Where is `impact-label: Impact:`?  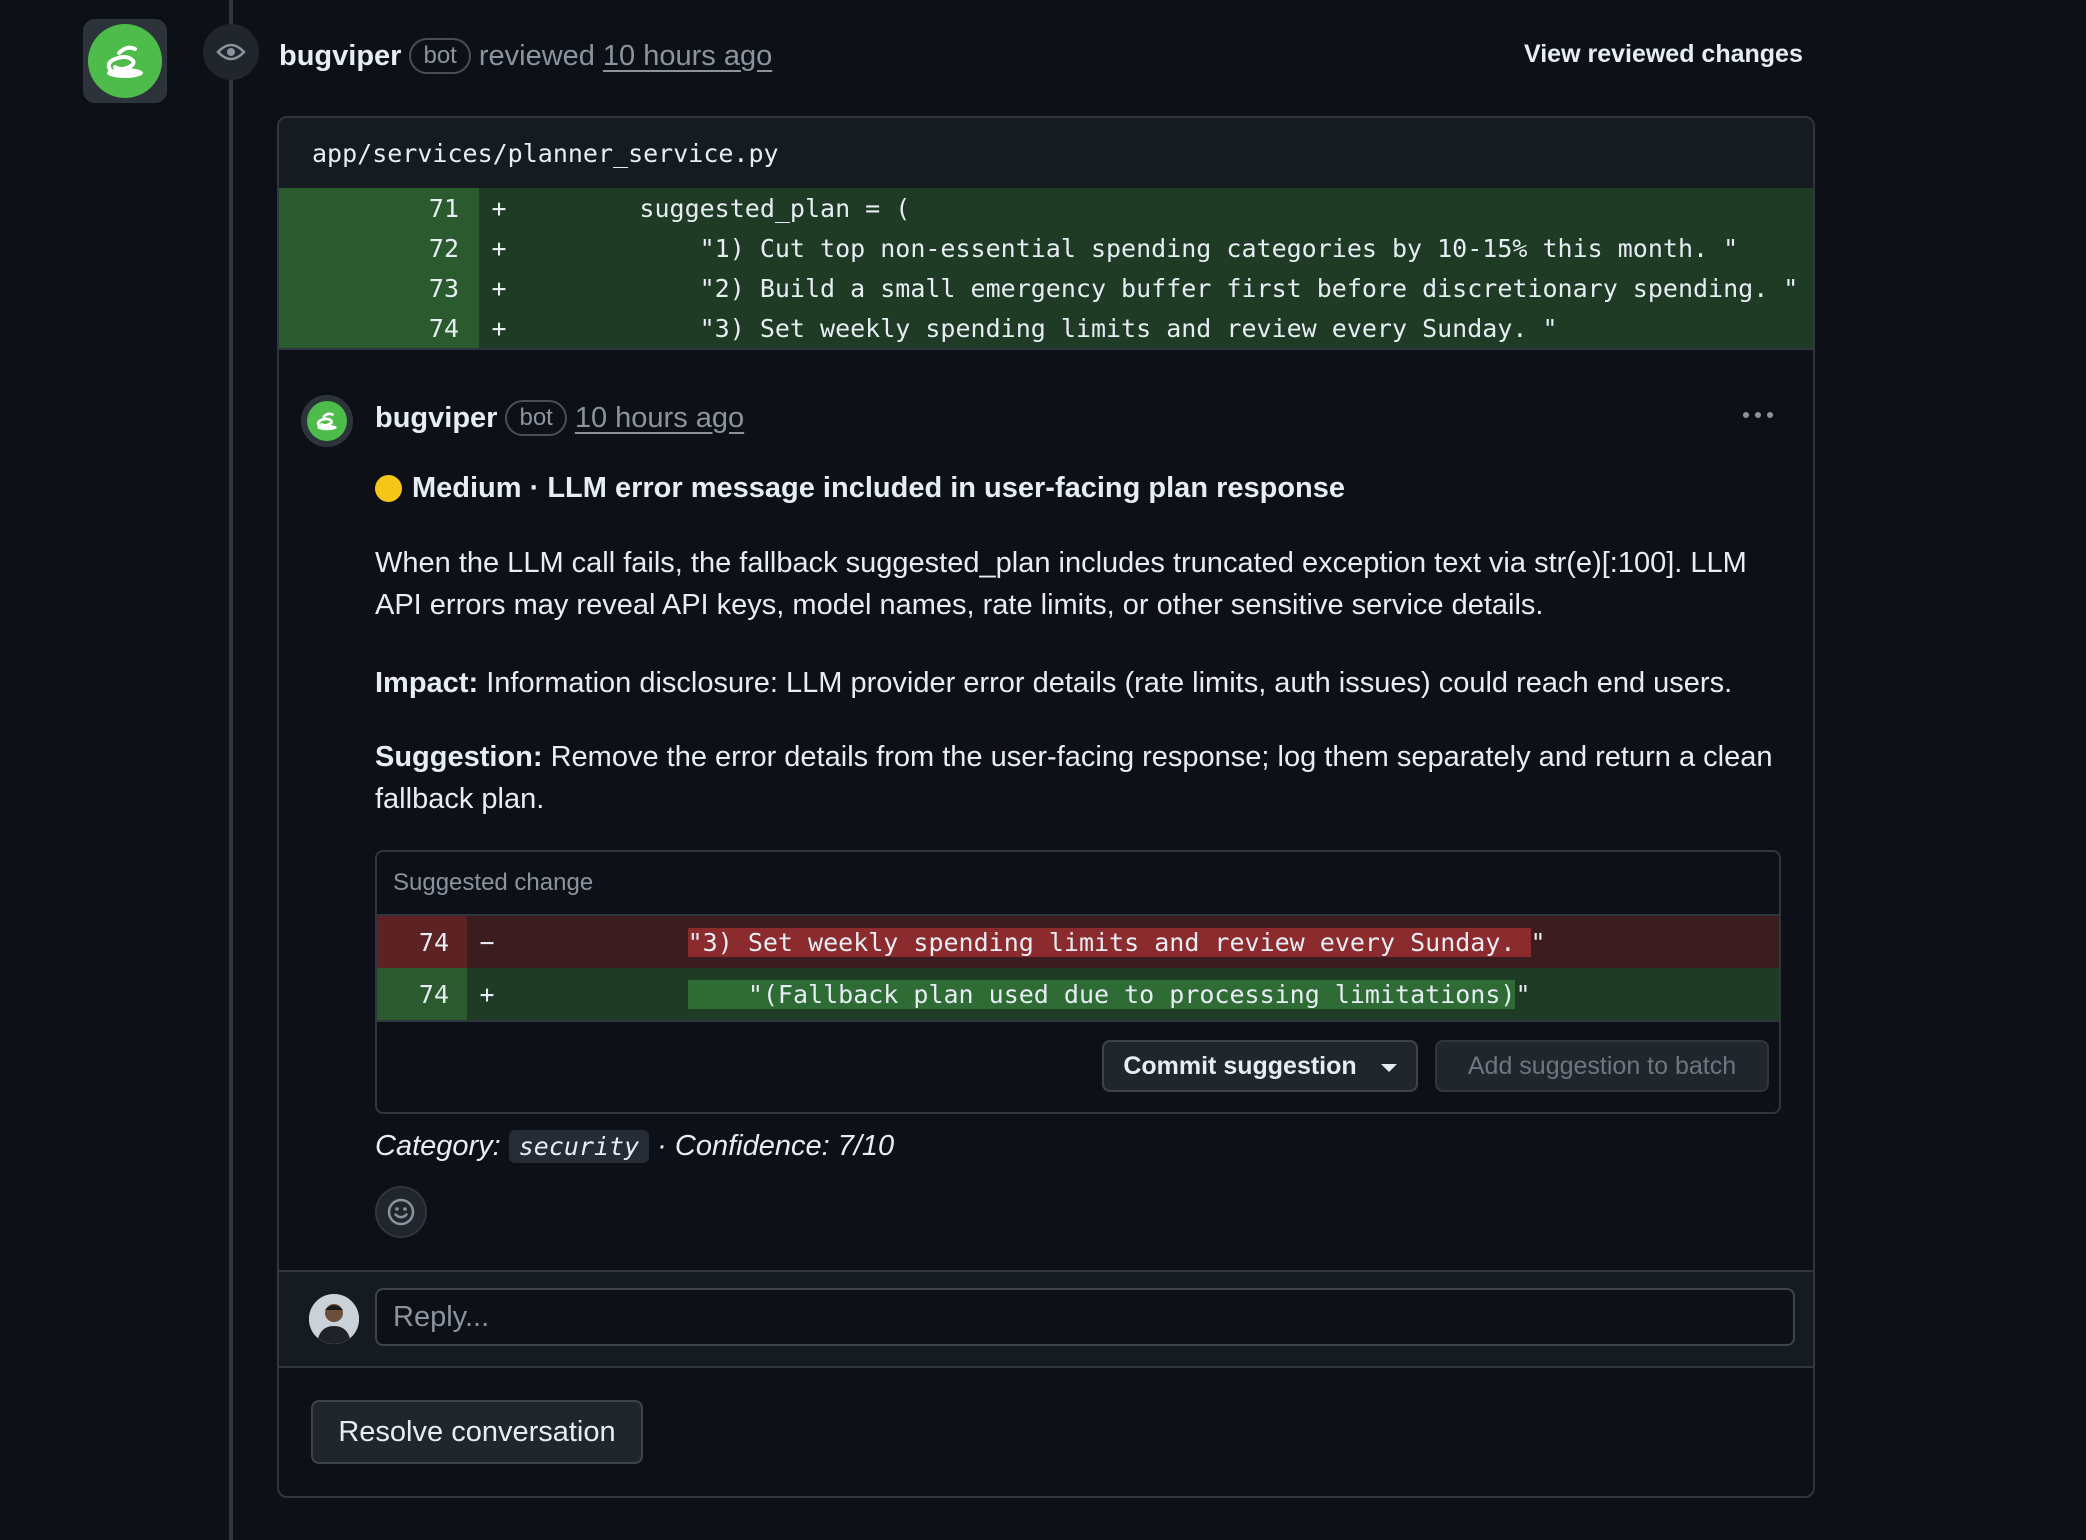 impact-label: Impact: is located at coordinates (427, 683).